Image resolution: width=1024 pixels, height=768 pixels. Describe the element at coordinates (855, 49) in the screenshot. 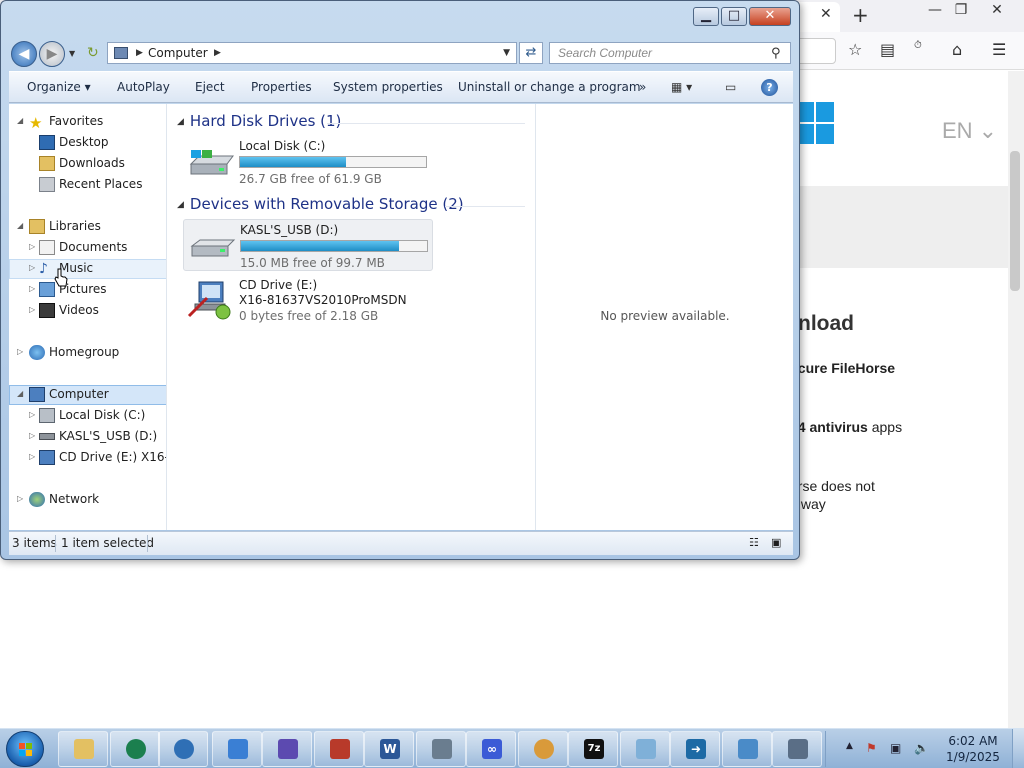

I see `bookmark-star-icon: ☆` at that location.